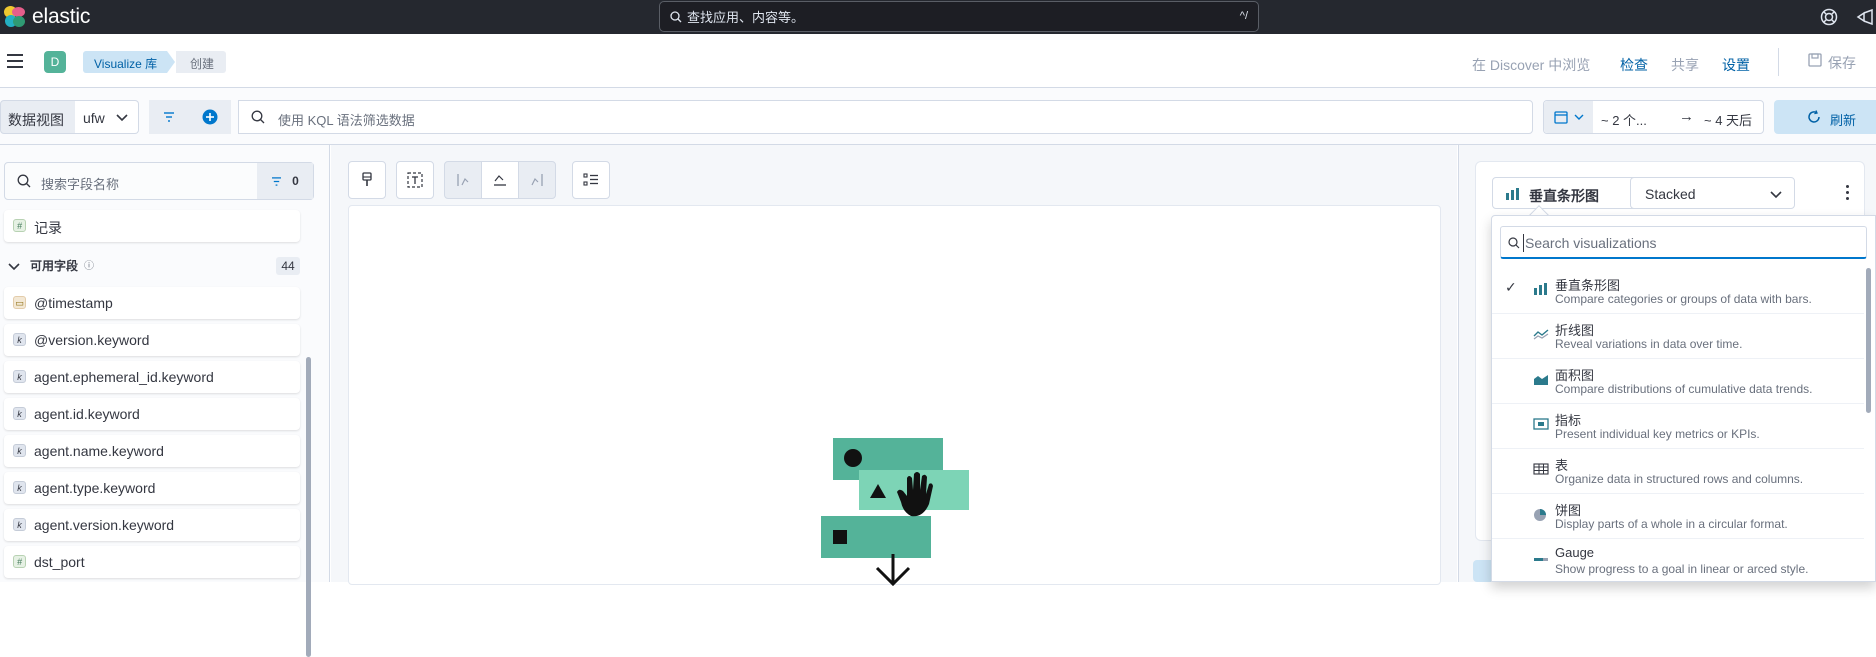  What do you see at coordinates (308, 507) in the screenshot?
I see `field-list-scrollbar` at bounding box center [308, 507].